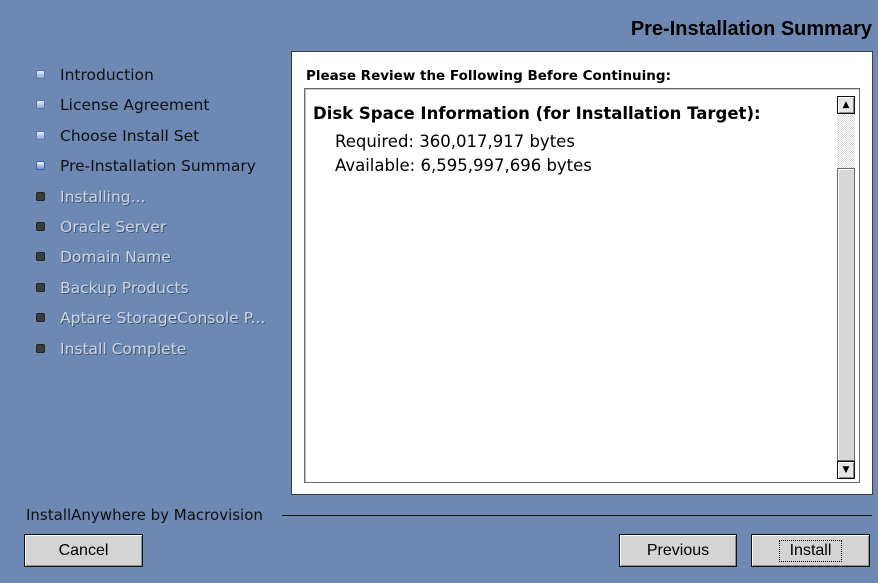 This screenshot has width=878, height=583. Describe the element at coordinates (751, 29) in the screenshot. I see `page-title: Pre-Installation Summary` at that location.